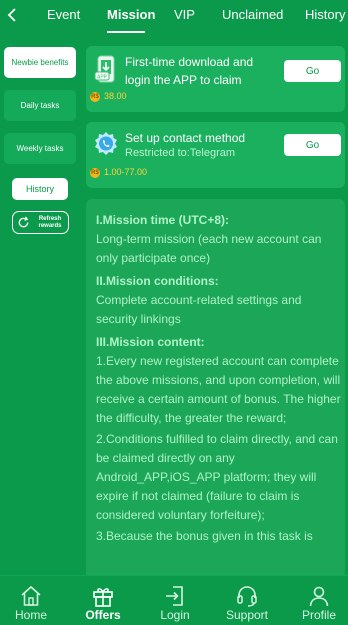  I want to click on bottom-navigation: Home Offers Login Support Profile, so click(174, 600).